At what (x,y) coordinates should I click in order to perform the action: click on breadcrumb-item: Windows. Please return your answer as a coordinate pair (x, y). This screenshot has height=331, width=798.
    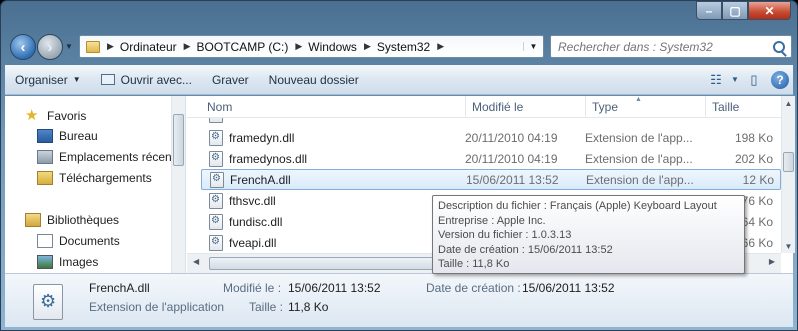
    Looking at the image, I should click on (332, 47).